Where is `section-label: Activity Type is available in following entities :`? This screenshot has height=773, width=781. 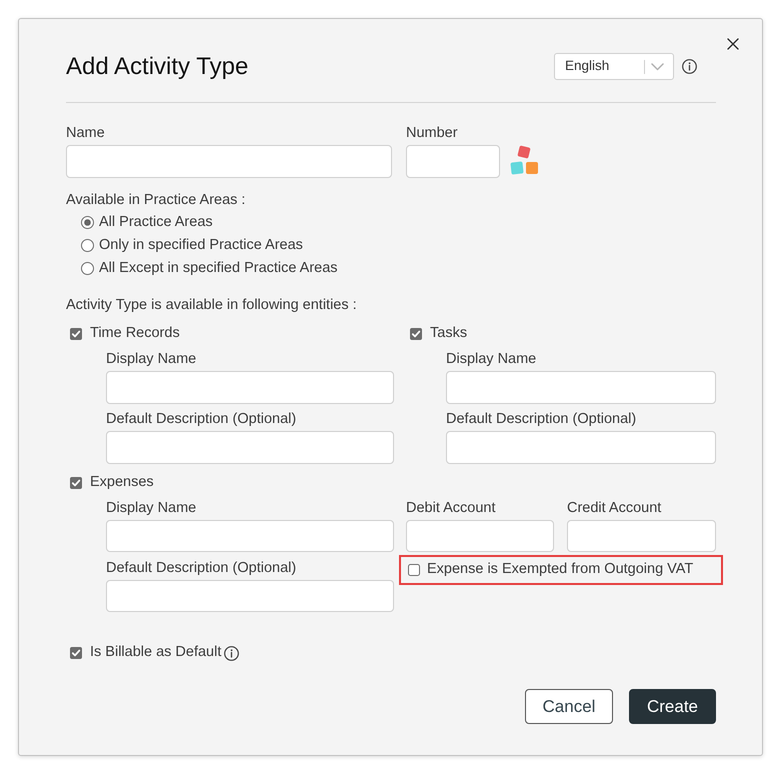 section-label: Activity Type is available in following entities : is located at coordinates (212, 305).